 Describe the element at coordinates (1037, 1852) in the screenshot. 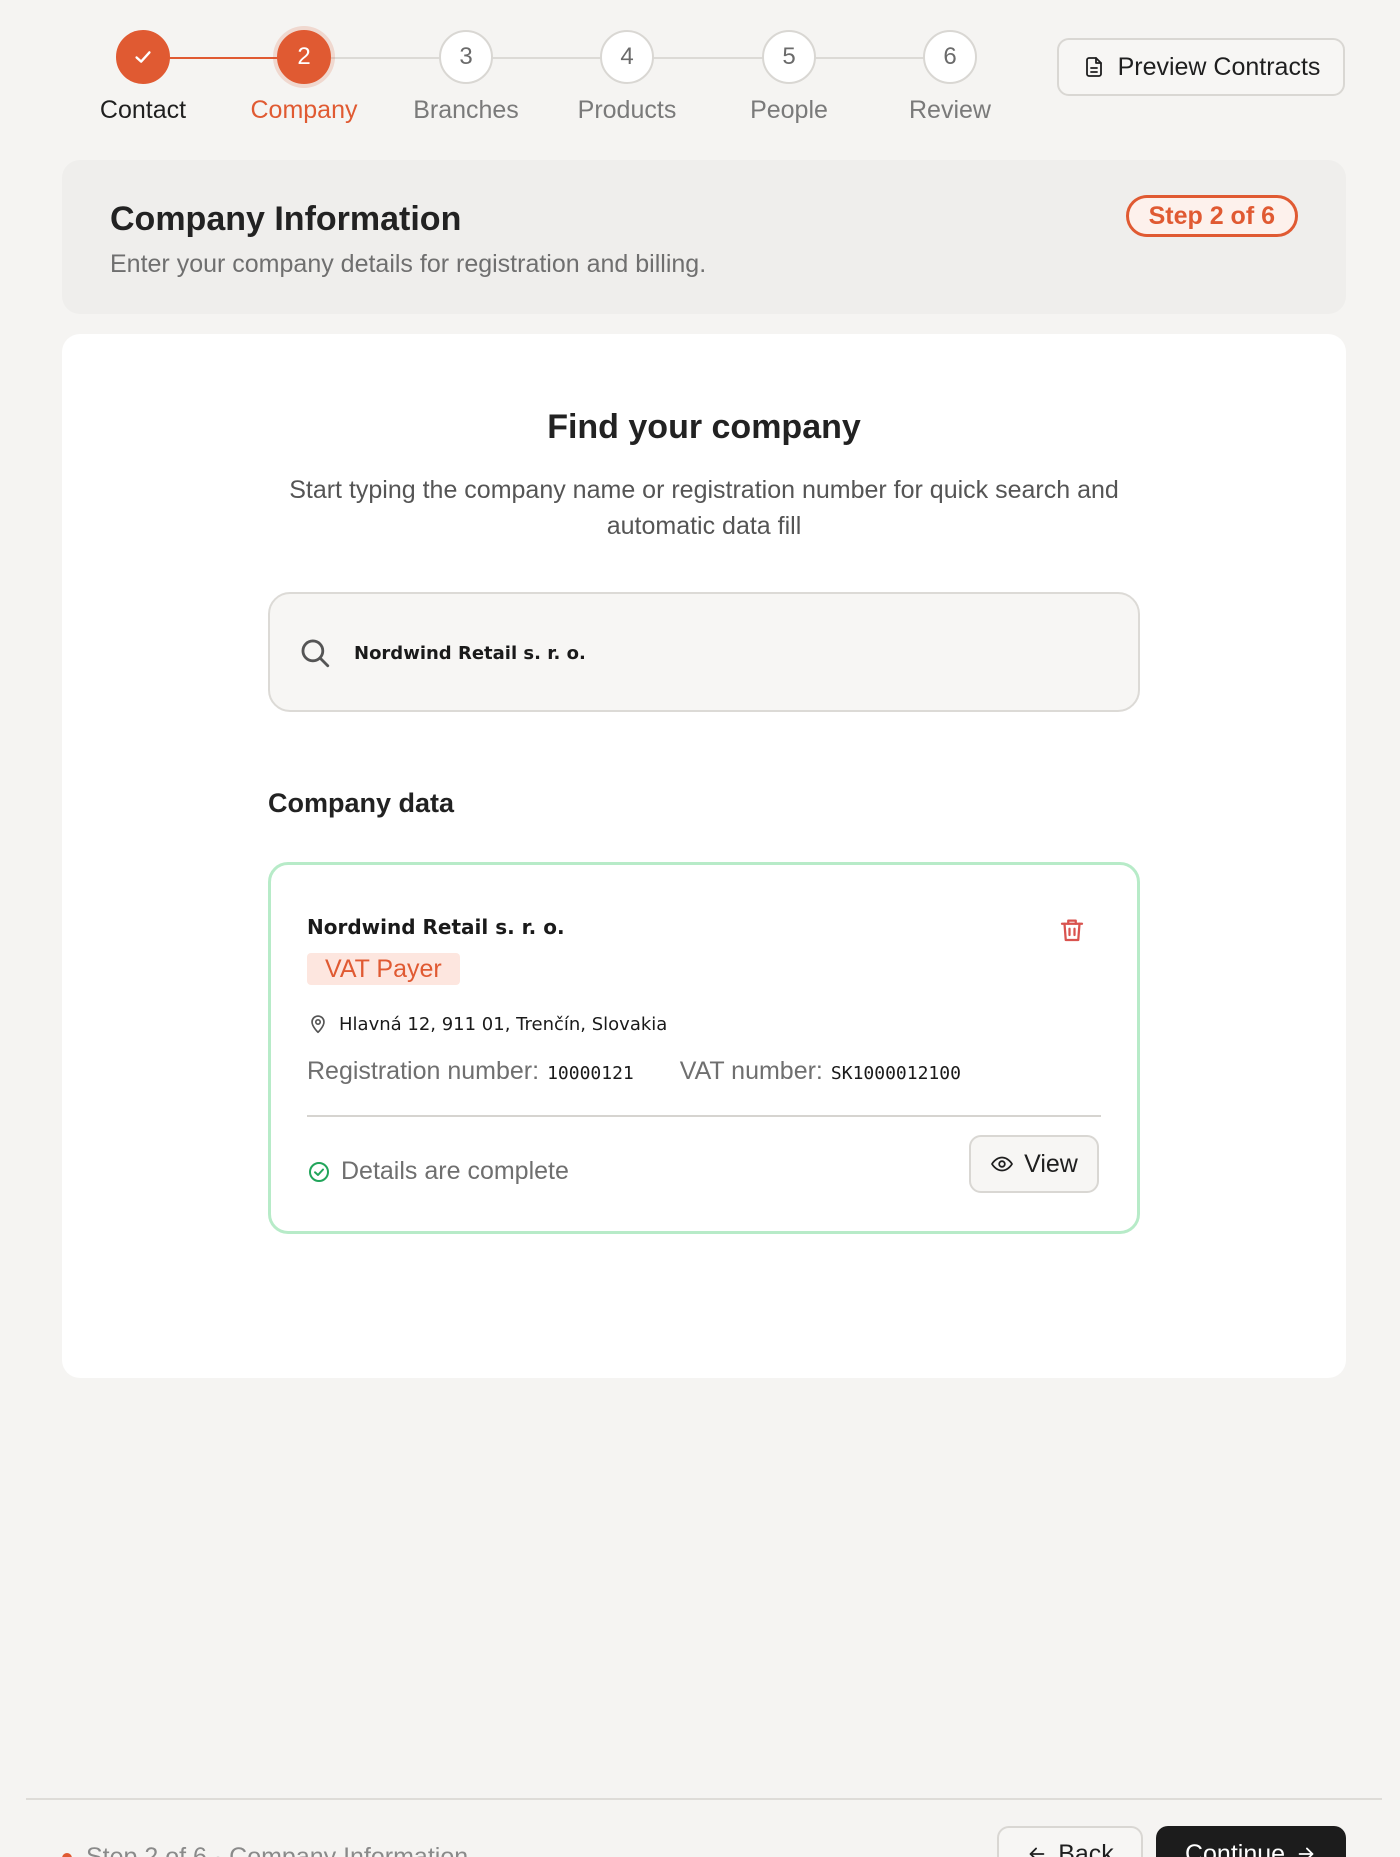

I see `arrow-left-icon` at that location.